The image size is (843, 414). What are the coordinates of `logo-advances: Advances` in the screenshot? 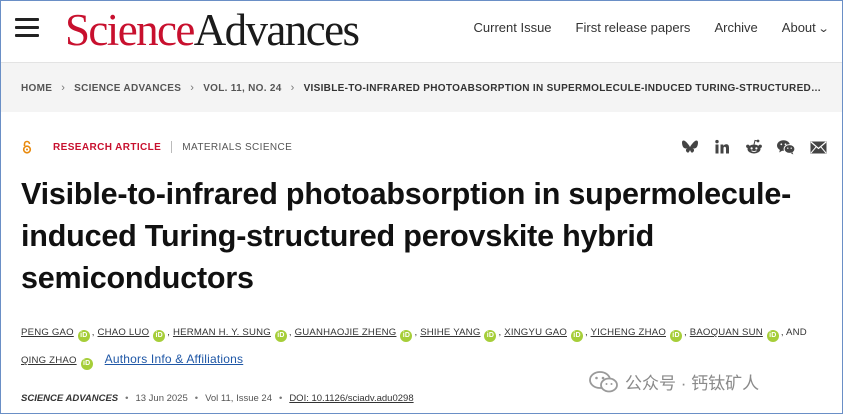 It's located at (276, 30).